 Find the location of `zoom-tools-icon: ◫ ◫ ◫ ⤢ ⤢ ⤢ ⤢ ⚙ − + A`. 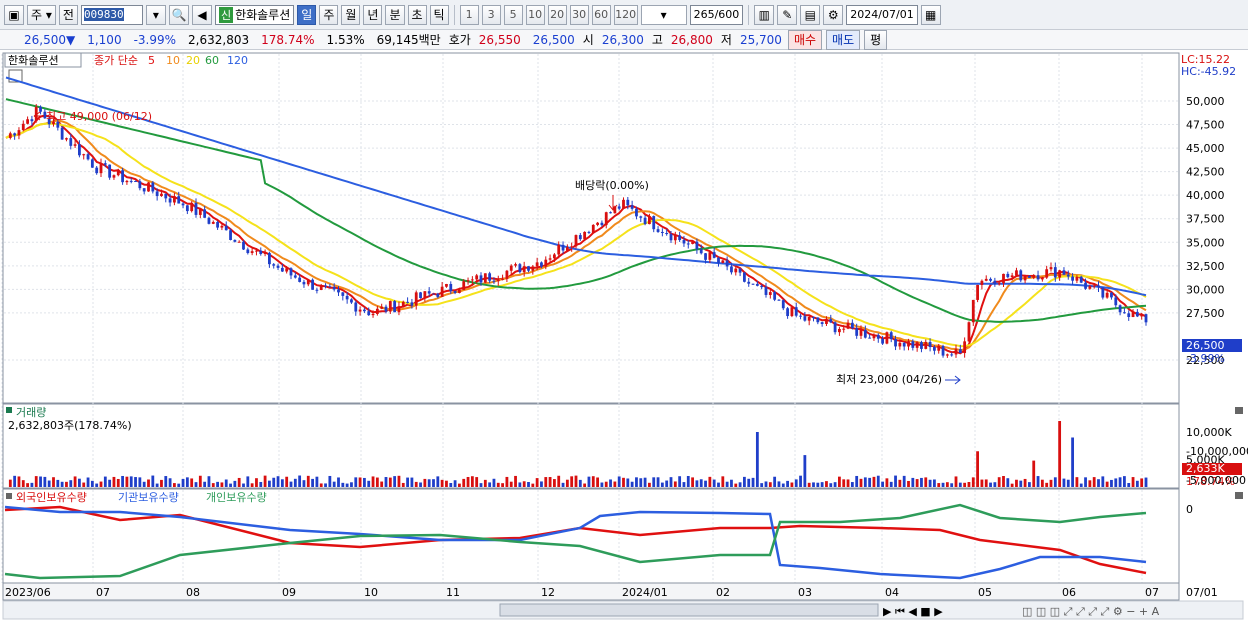

zoom-tools-icon: ◫ ◫ ◫ ⤢ ⤢ ⤢ ⤢ ⚙ − + A is located at coordinates (1091, 611).